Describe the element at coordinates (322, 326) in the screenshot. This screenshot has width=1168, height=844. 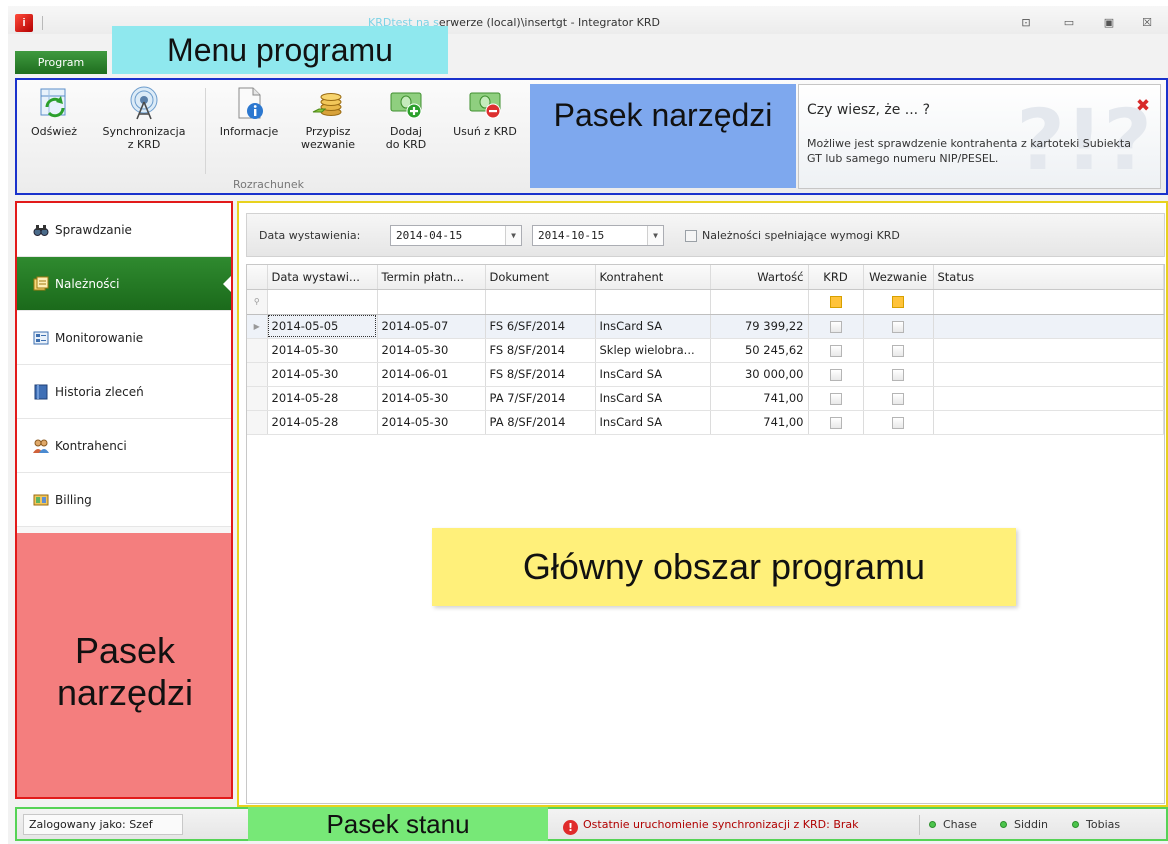
I see `cell-issue-date: 2014-05-05` at that location.